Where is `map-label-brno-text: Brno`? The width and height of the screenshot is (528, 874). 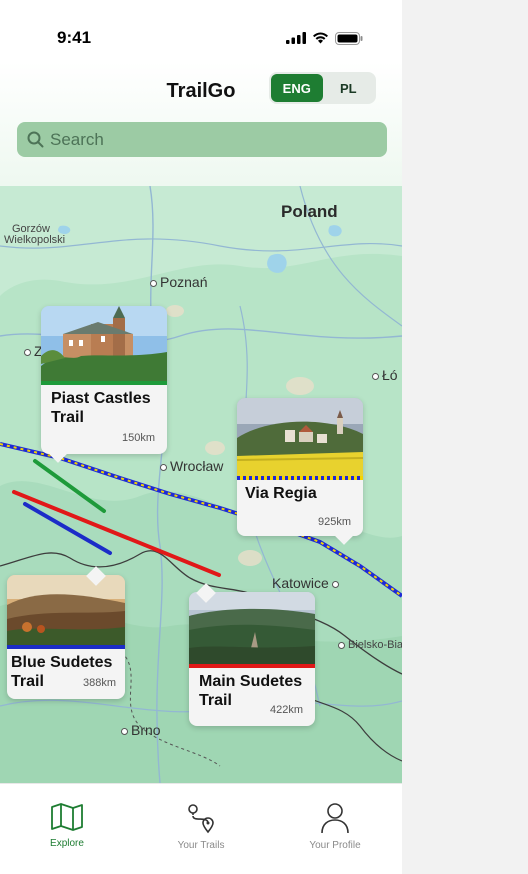
map-label-brno-text: Brno is located at coordinates (146, 730).